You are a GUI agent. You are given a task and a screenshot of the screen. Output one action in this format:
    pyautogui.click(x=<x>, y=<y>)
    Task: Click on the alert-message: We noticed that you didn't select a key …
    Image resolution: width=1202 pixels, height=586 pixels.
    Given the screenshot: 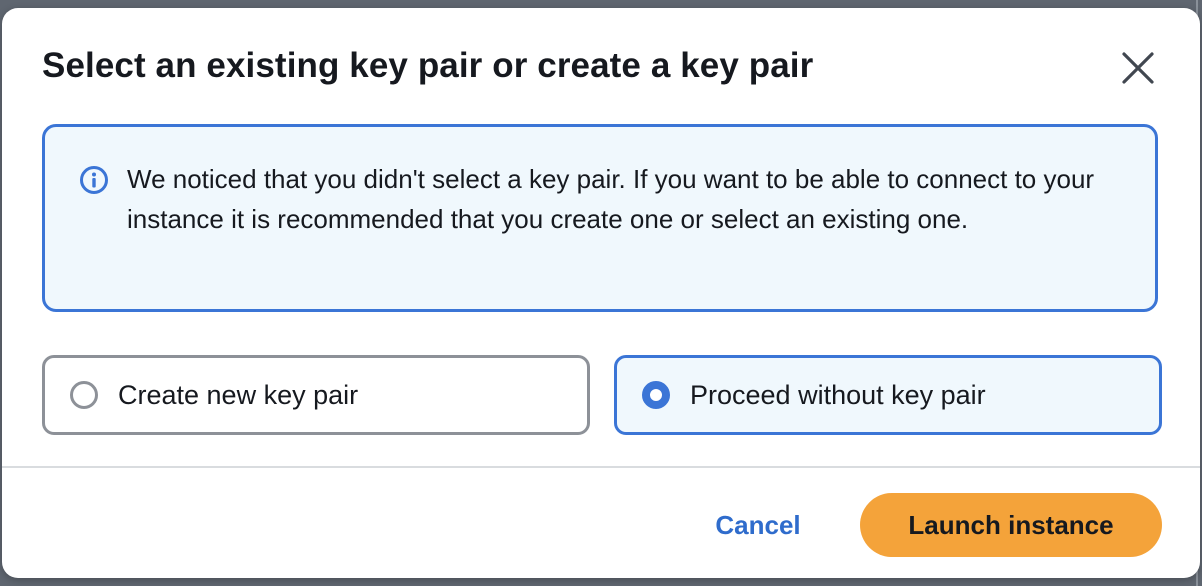 What is the action you would take?
    pyautogui.click(x=611, y=199)
    